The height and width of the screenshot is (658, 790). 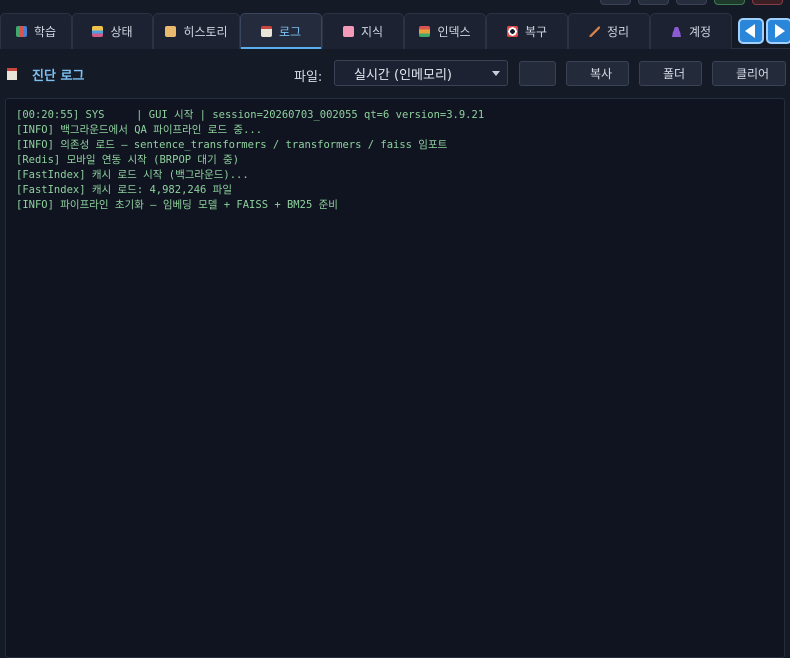 I want to click on scroll-icon, so click(x=171, y=31).